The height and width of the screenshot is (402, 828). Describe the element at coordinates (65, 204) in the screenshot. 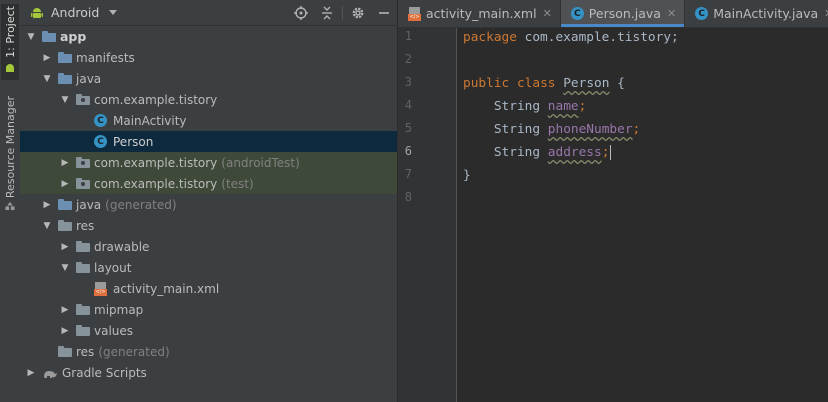

I see `generated-folder-icon` at that location.